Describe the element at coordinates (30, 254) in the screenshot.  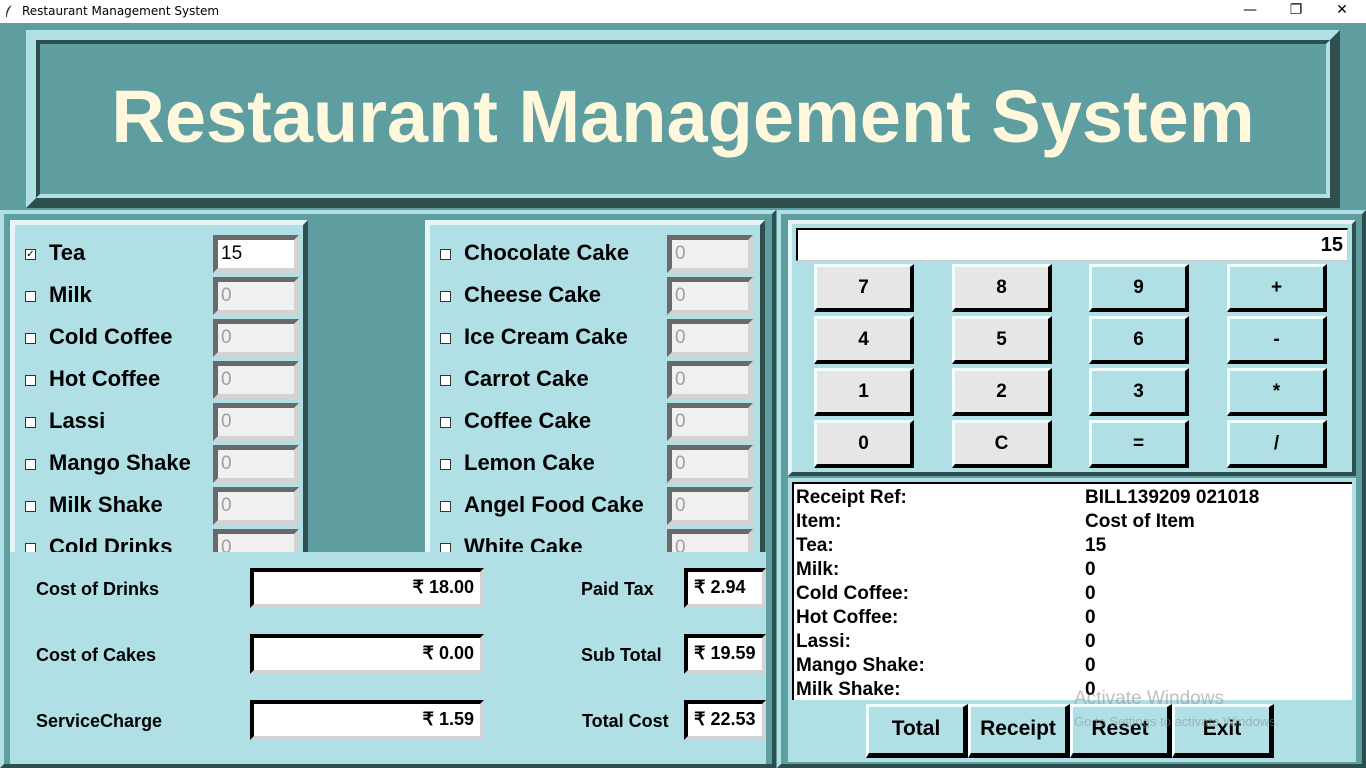
I see `drinks-item-checkbox: ✓` at that location.